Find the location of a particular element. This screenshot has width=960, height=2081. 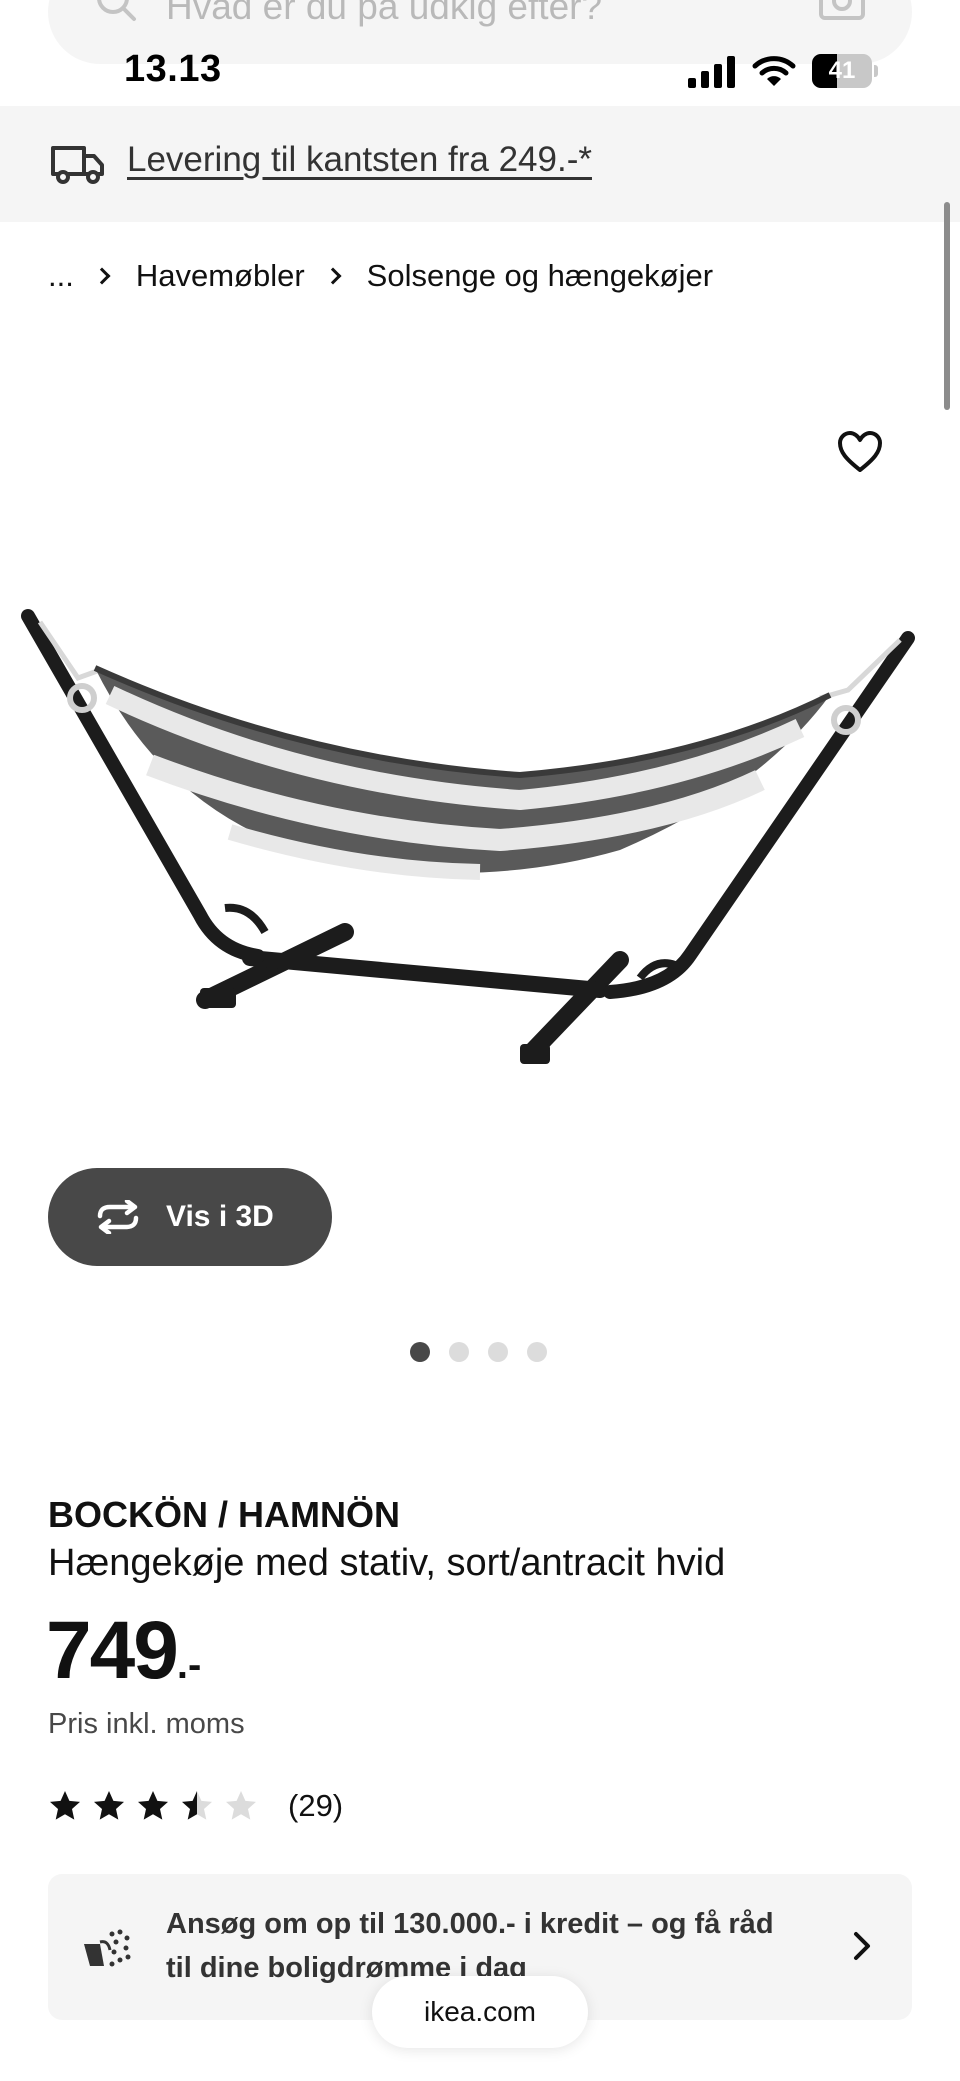

top-bar: Hvad er du på udkig efter? 13.13 41 is located at coordinates (480, 53).